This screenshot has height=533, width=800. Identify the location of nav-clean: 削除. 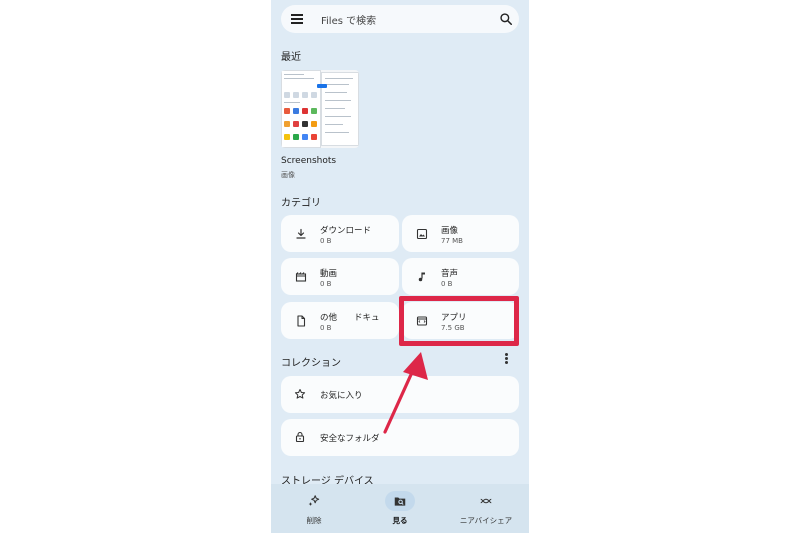
(314, 508).